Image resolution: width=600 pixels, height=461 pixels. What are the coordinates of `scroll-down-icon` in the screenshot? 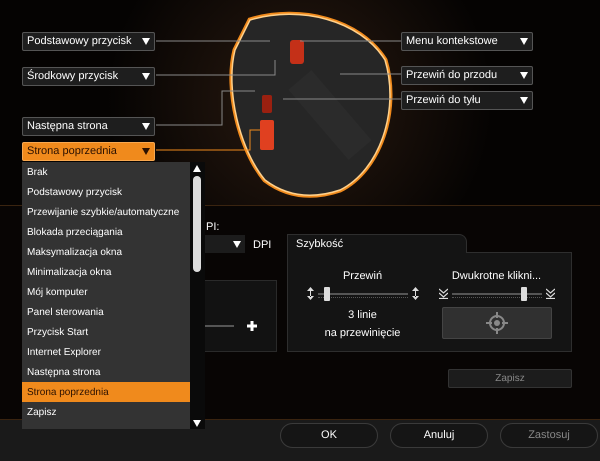 It's located at (197, 423).